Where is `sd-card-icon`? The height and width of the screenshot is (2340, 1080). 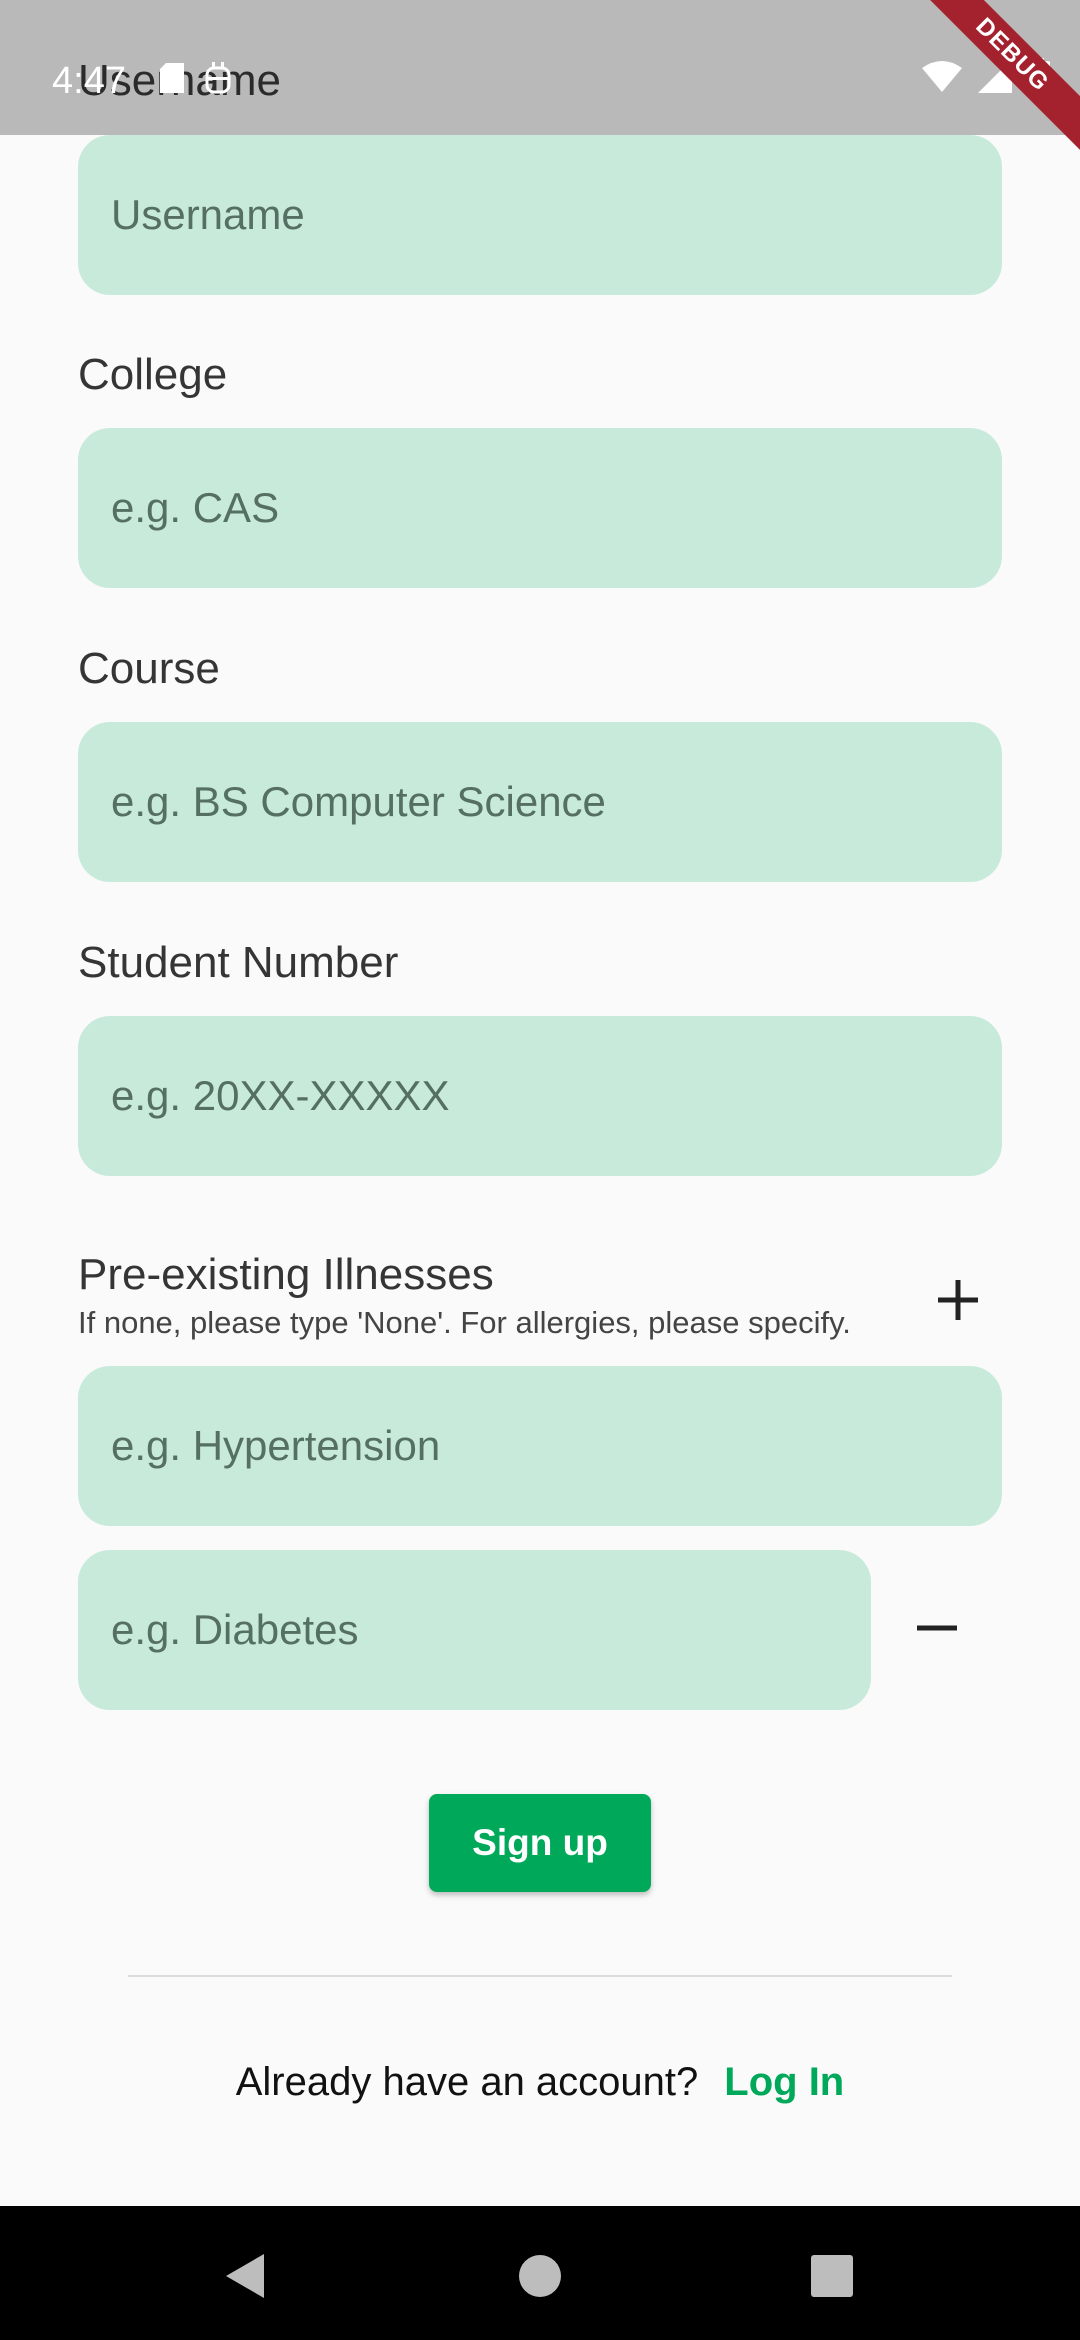
sd-card-icon is located at coordinates (172, 78).